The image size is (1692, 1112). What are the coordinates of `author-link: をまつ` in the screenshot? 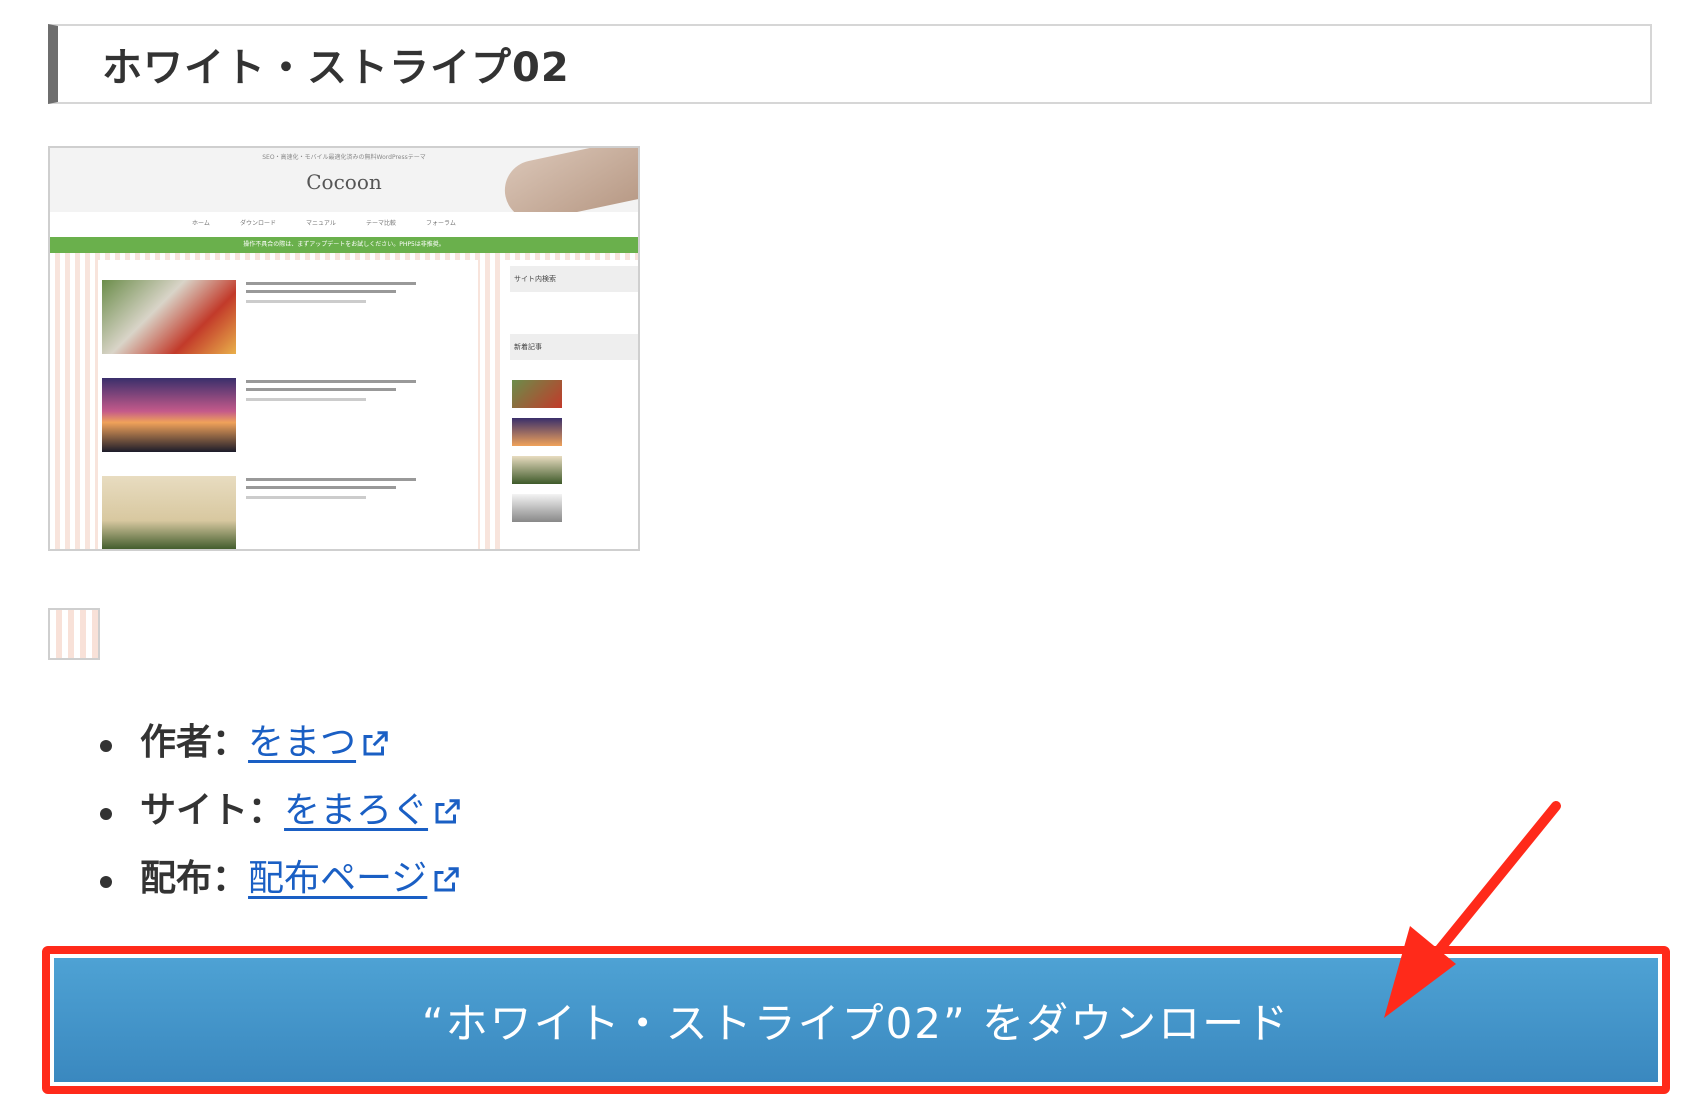 It's located at (319, 742).